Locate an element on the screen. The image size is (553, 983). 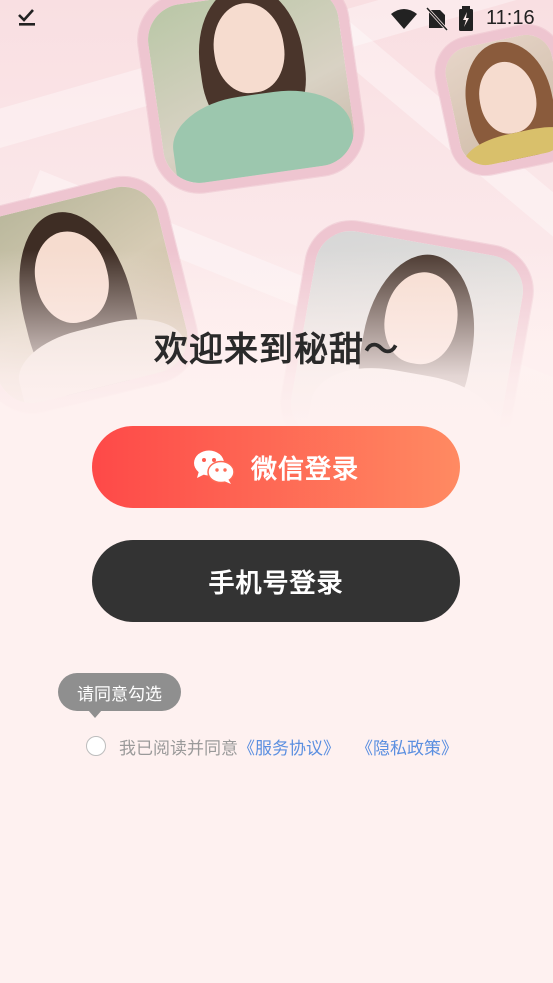
agreement-prefix: 我已阅读并同意 is located at coordinates (178, 748).